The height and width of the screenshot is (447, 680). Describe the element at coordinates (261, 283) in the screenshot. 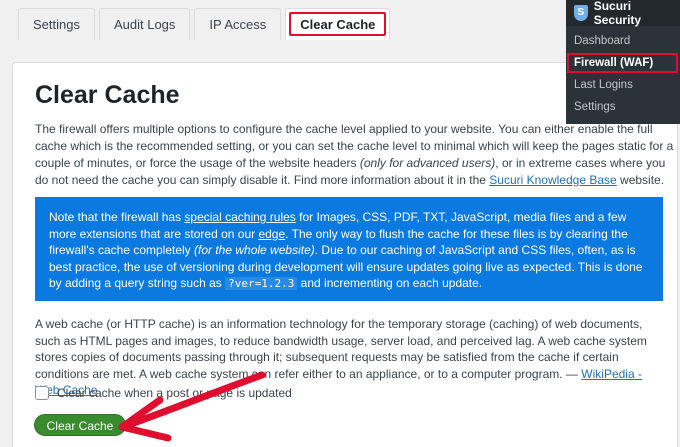

I see `version-query-code: ?ver=1.2.3` at that location.